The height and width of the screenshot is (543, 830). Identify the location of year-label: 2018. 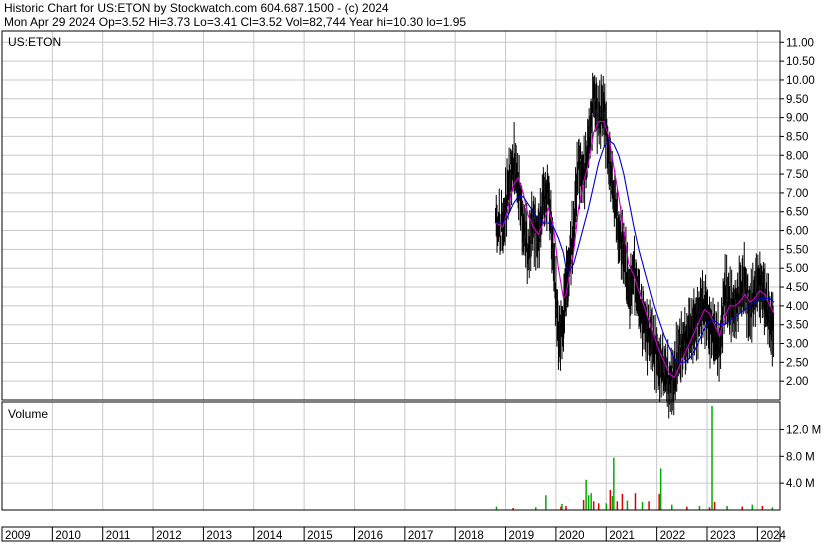
(471, 536).